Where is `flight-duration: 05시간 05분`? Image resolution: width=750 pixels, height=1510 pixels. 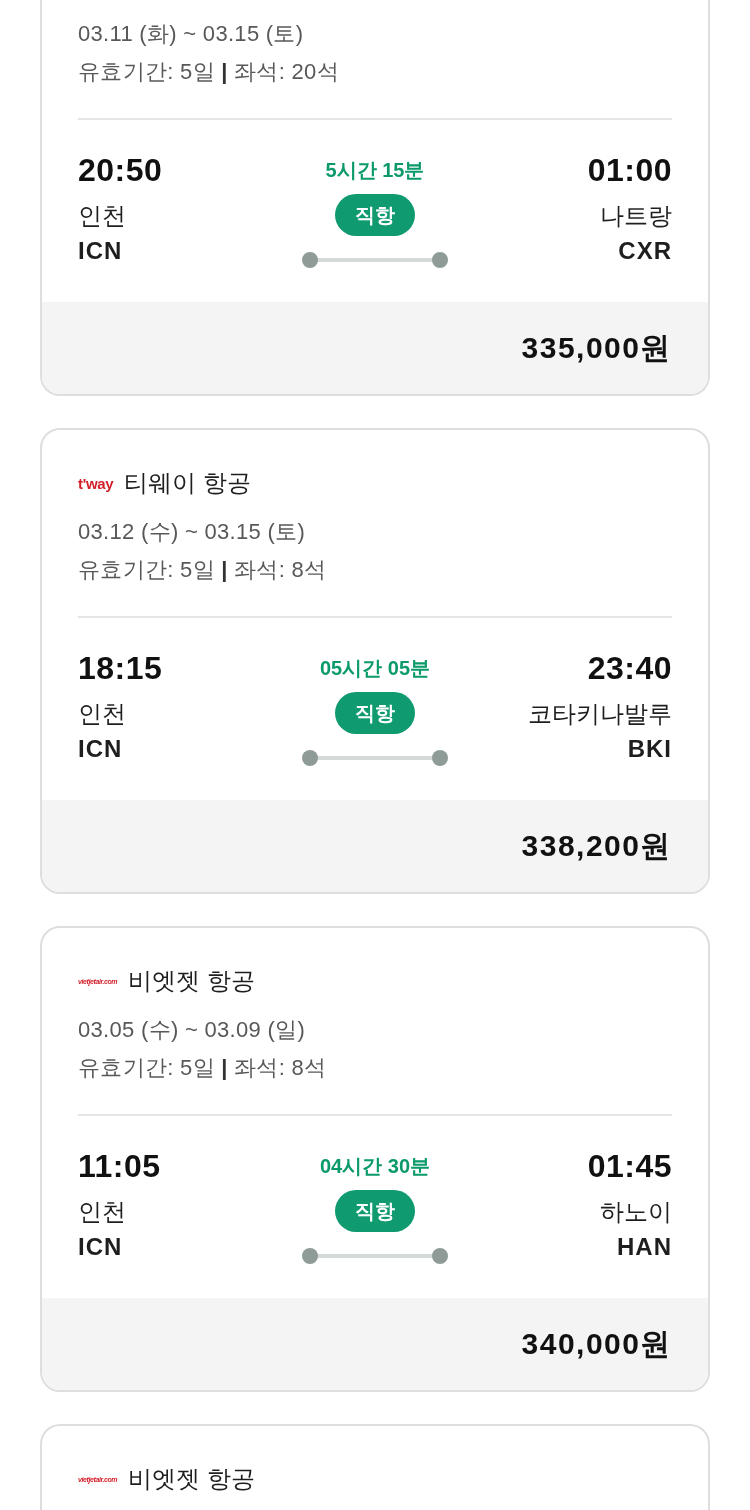
flight-duration: 05시간 05분 is located at coordinates (375, 668).